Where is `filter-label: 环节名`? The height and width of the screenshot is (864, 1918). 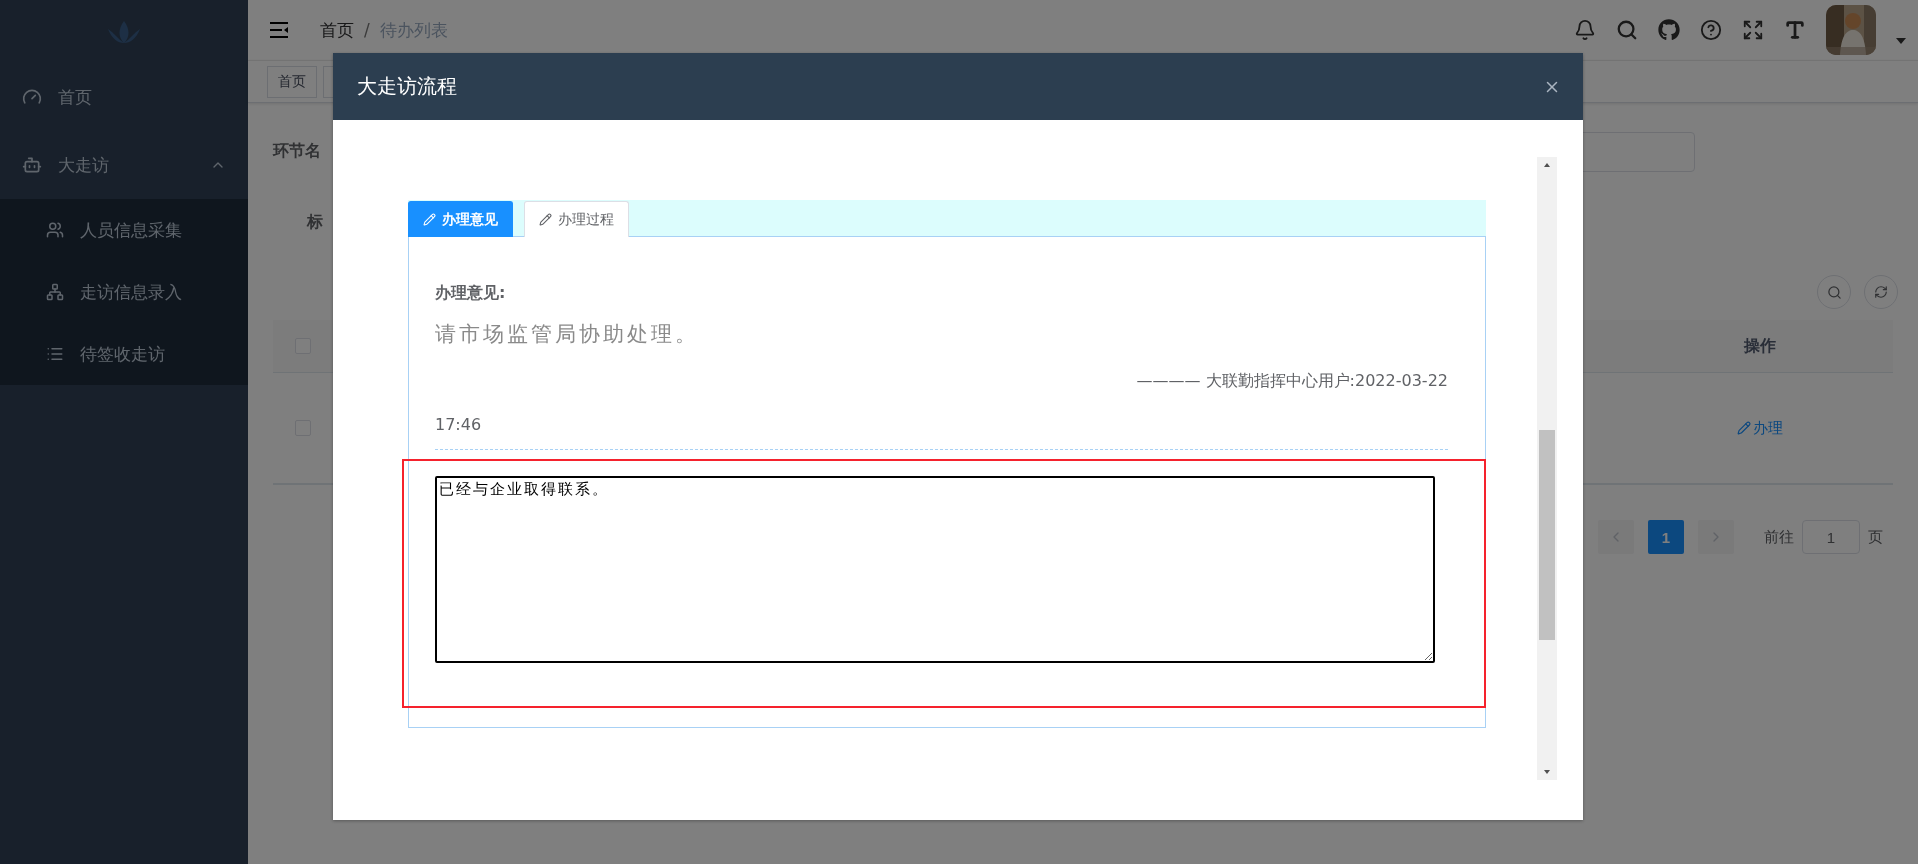 filter-label: 环节名 is located at coordinates (297, 151).